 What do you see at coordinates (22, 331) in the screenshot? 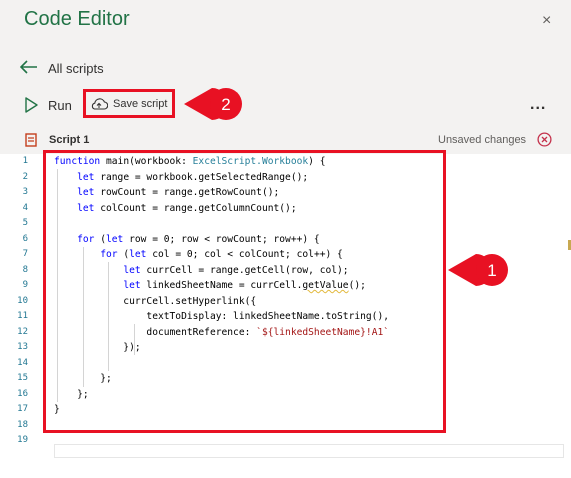
I see `line-number: 12` at bounding box center [22, 331].